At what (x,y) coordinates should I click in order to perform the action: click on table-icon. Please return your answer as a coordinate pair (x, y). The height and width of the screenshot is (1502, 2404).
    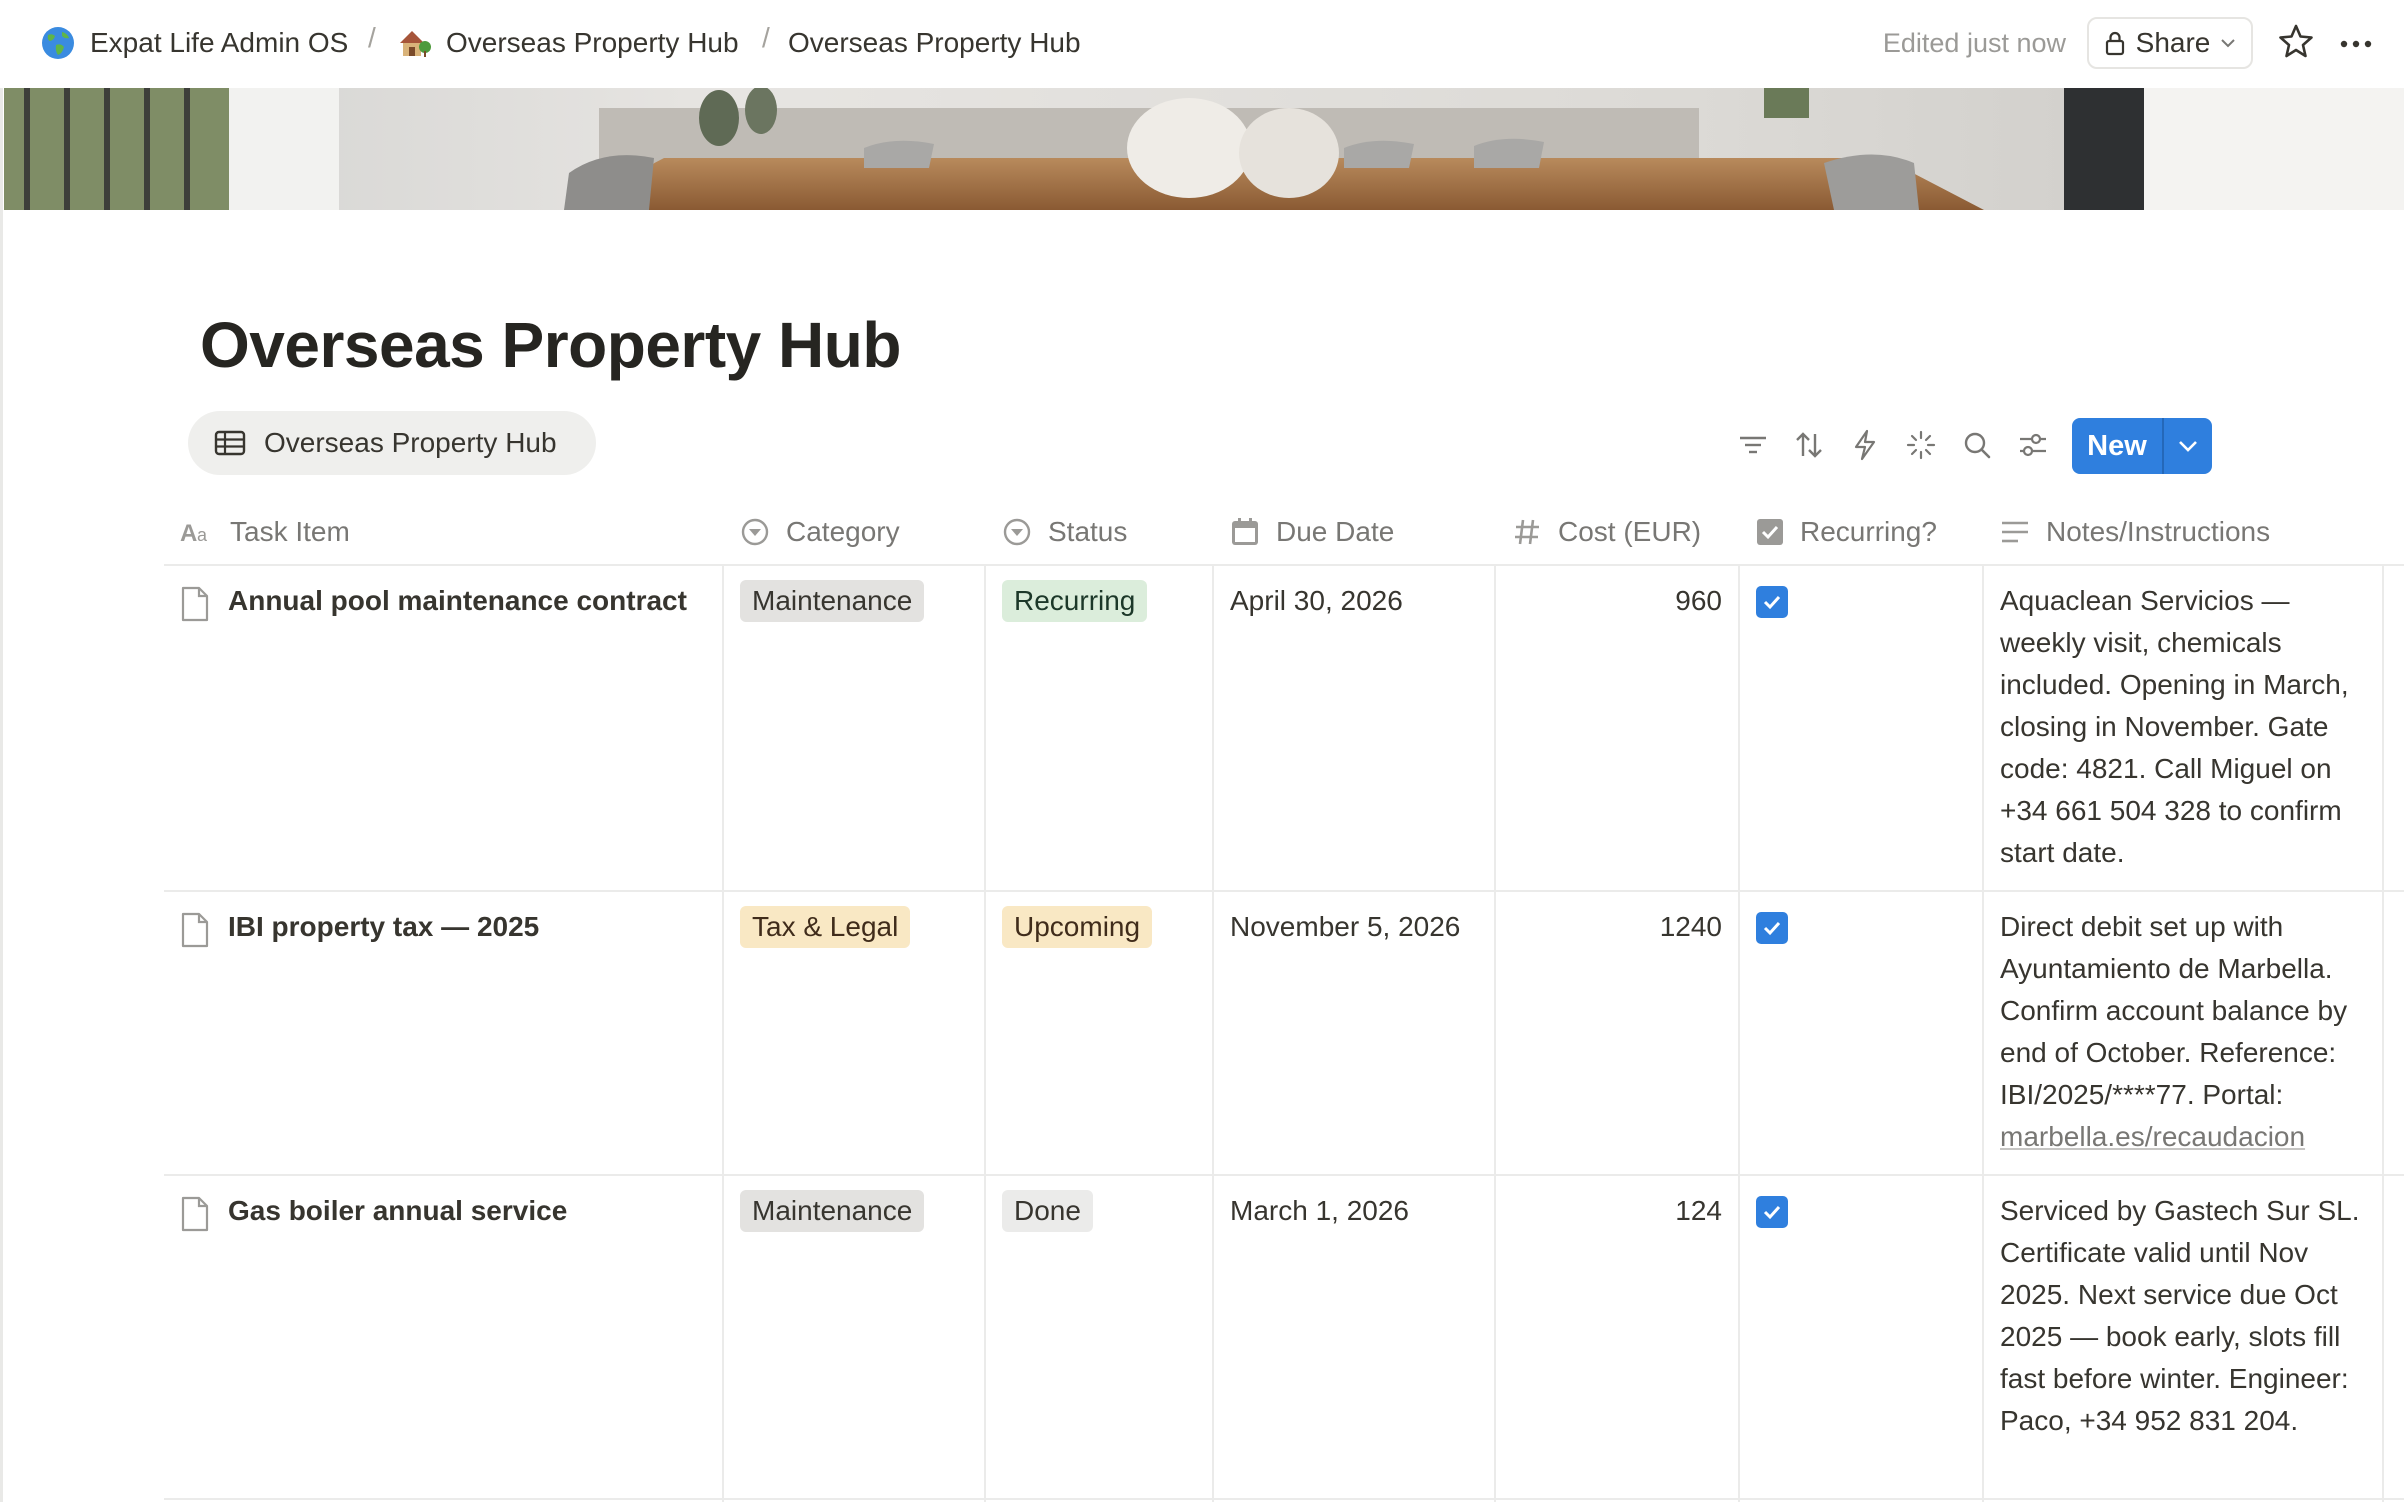
    Looking at the image, I should click on (230, 443).